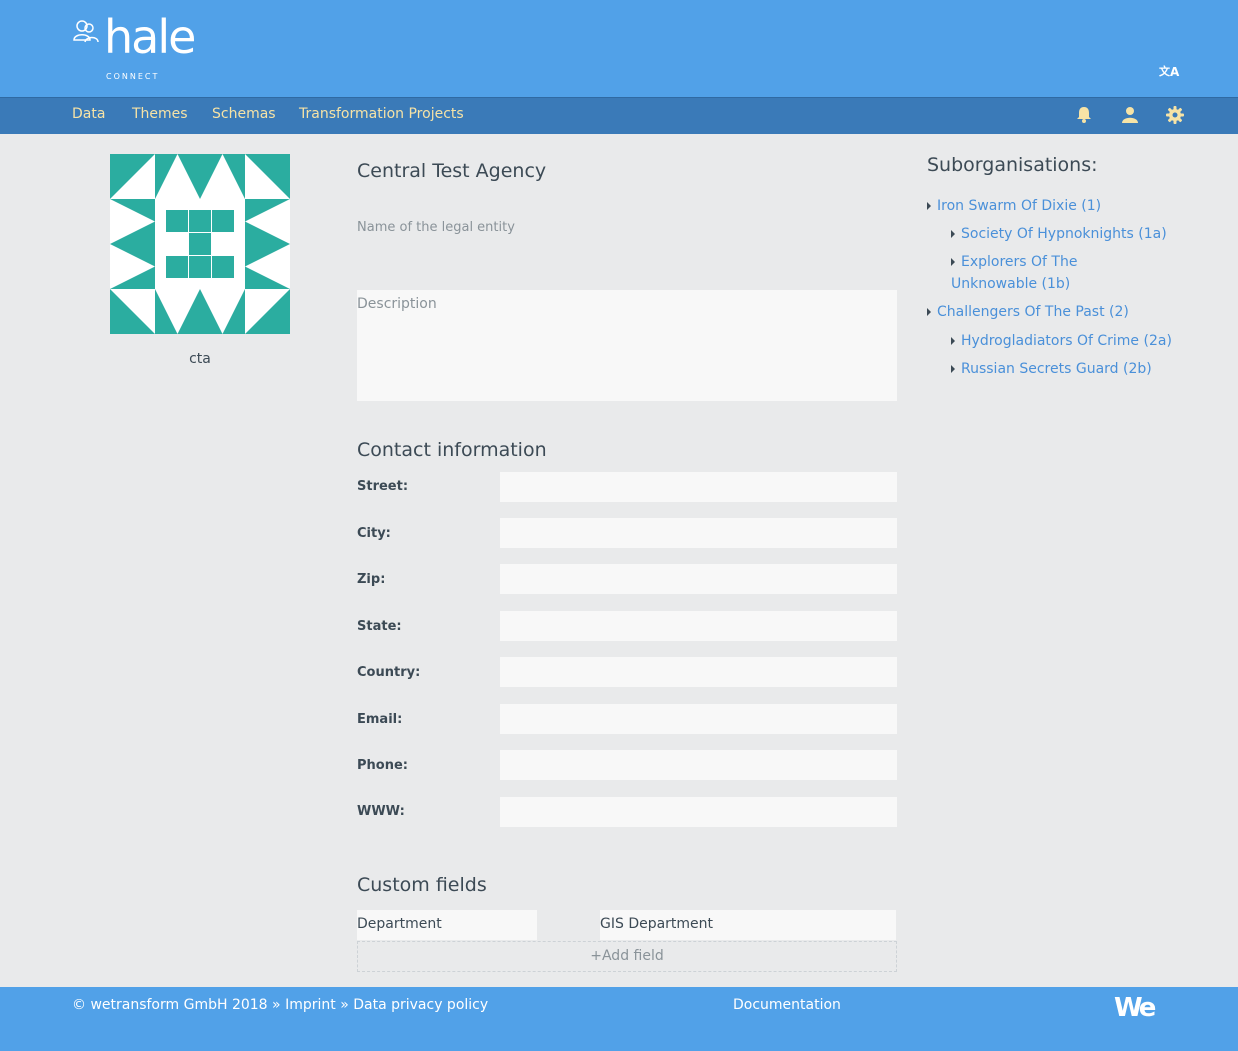  What do you see at coordinates (627, 956) in the screenshot?
I see `add-field-button: +Add field` at bounding box center [627, 956].